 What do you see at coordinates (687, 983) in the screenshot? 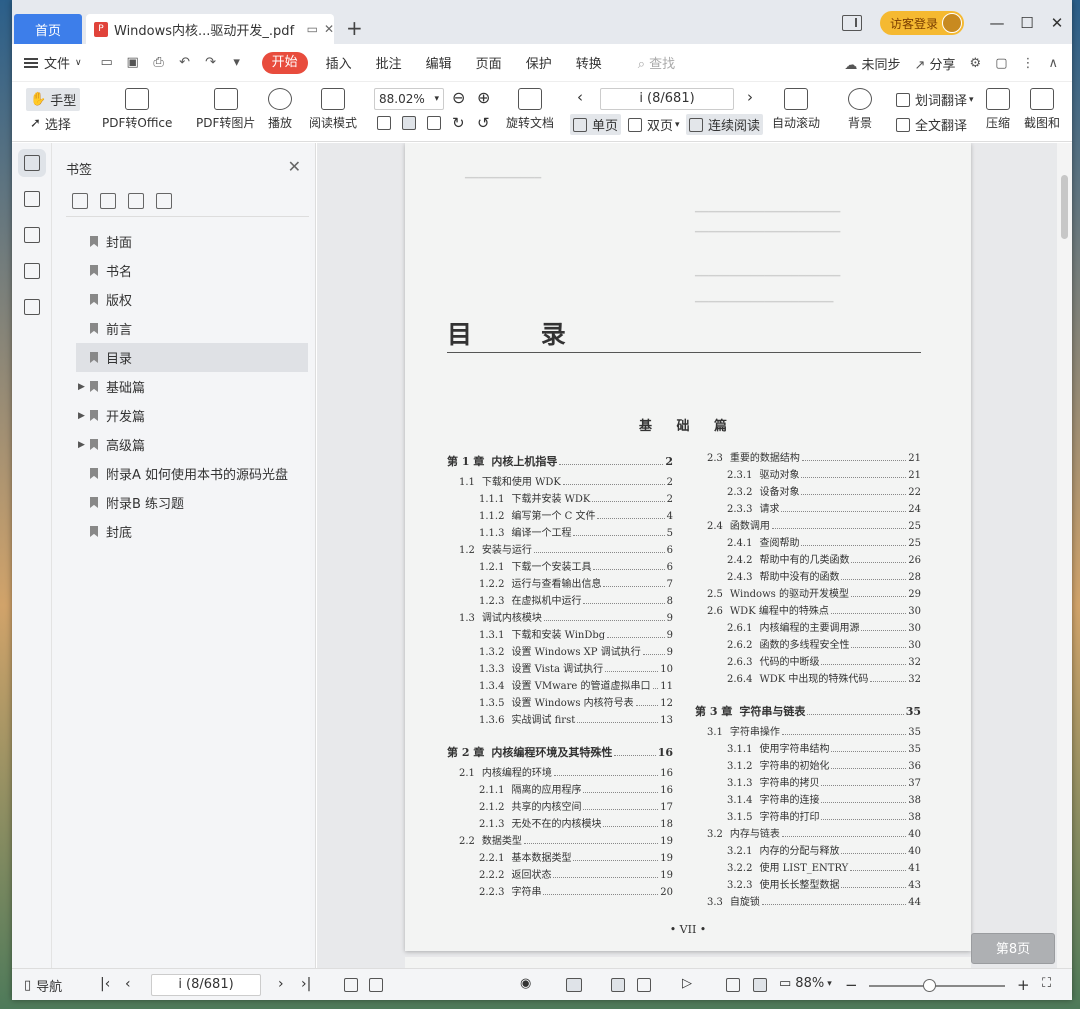
I see `play-icon: ▷` at bounding box center [687, 983].